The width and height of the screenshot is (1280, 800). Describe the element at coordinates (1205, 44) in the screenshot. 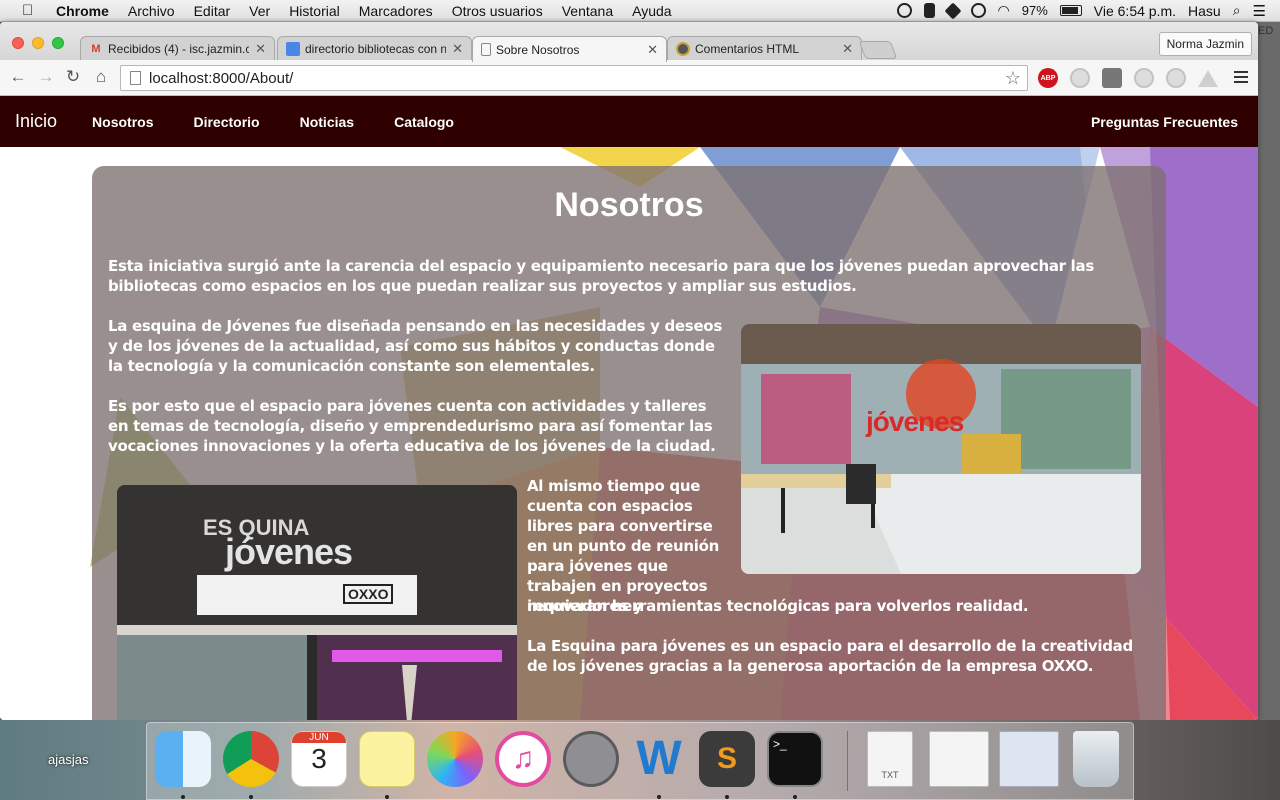

I see `profile-button: Norma Jazmin` at that location.